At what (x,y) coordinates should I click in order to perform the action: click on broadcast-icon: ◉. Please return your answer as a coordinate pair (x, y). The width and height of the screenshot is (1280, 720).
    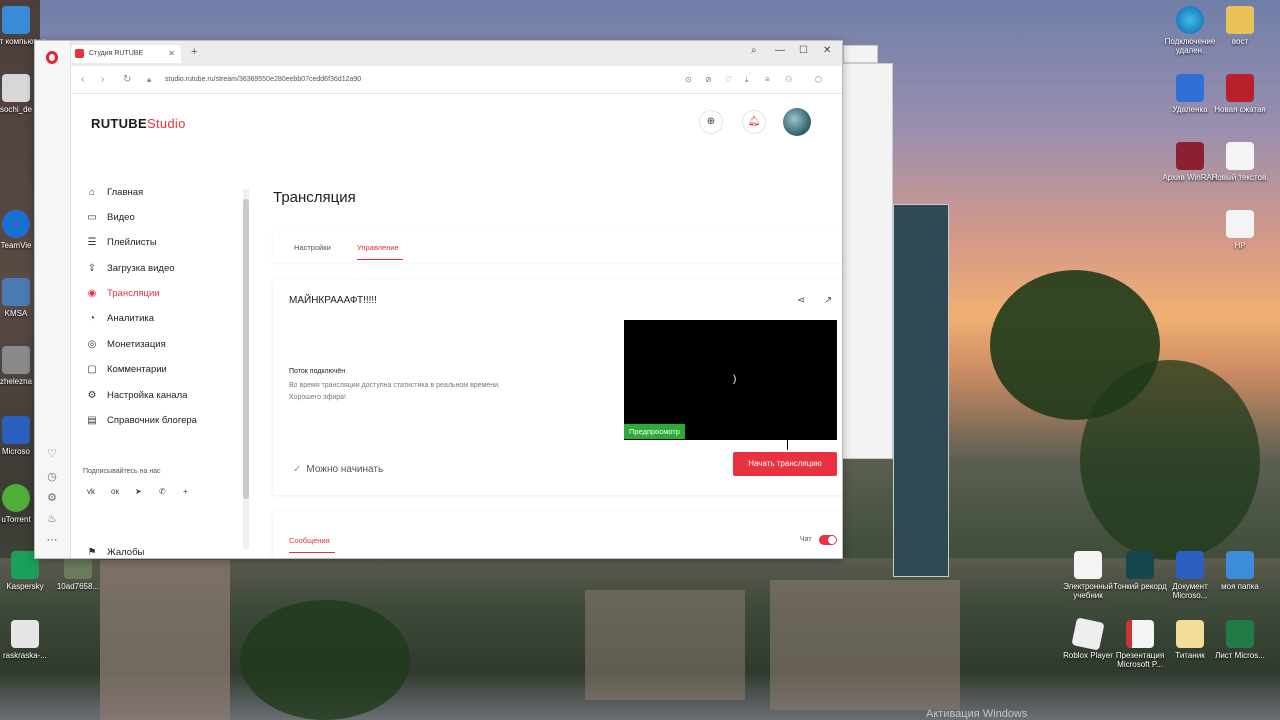
    Looking at the image, I should click on (92, 293).